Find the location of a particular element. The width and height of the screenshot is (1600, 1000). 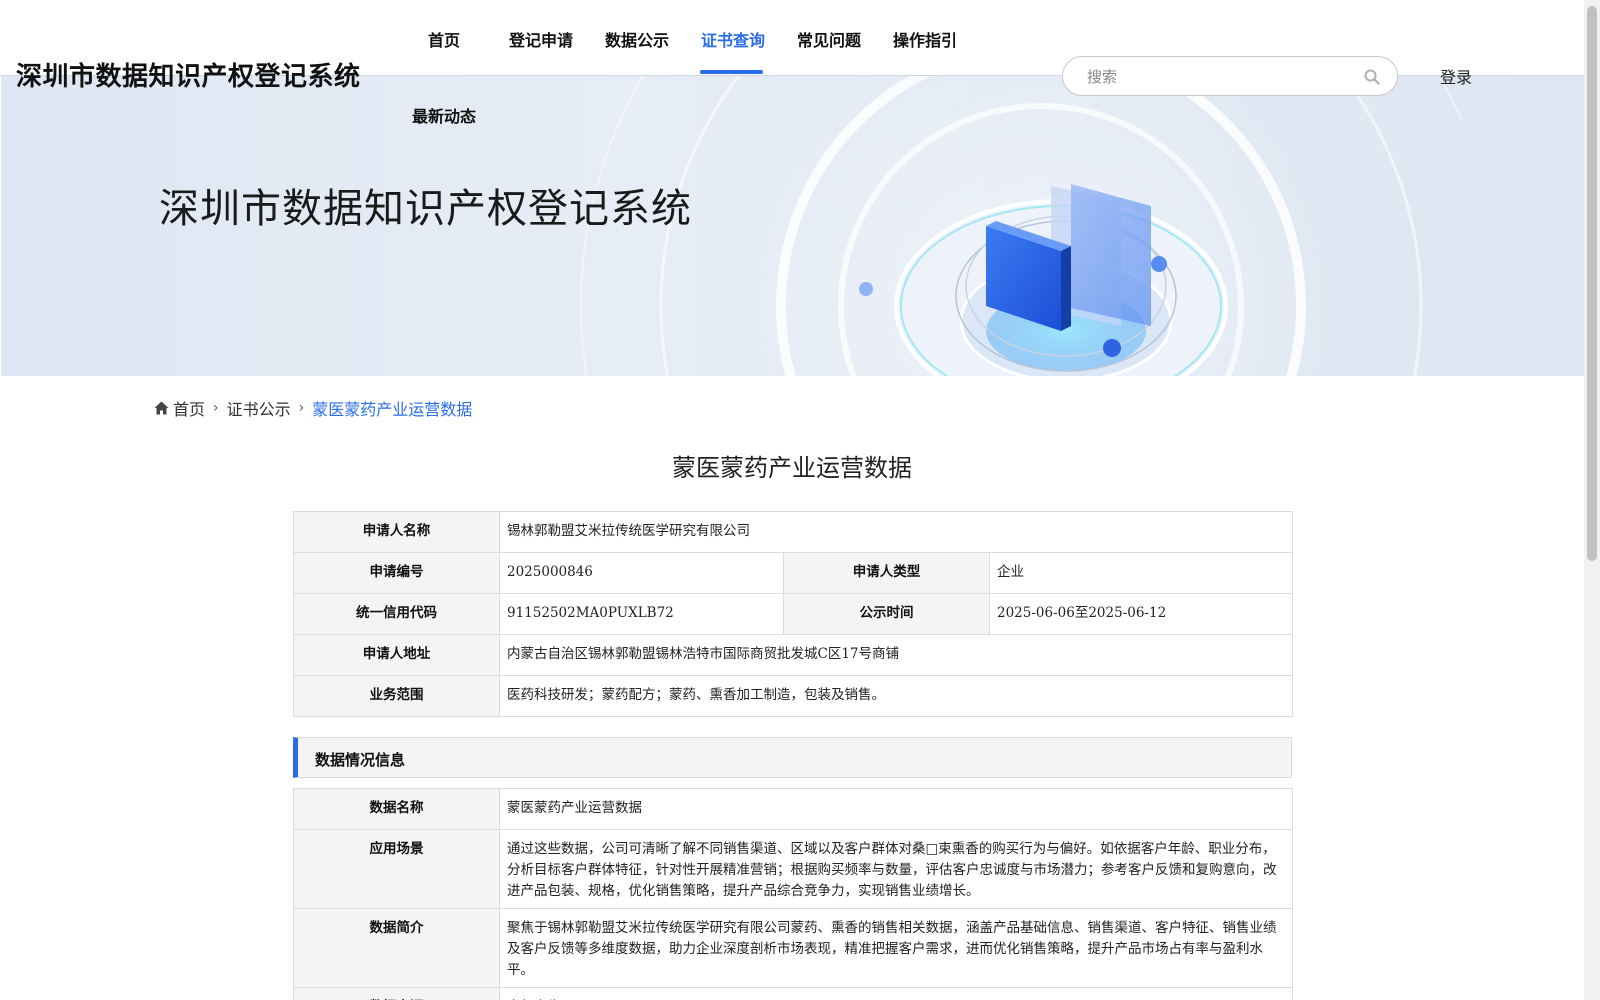

breadcrumb: 首页 › 证书公示 › 蒙医蒙药产业运营数据 is located at coordinates (313, 408).